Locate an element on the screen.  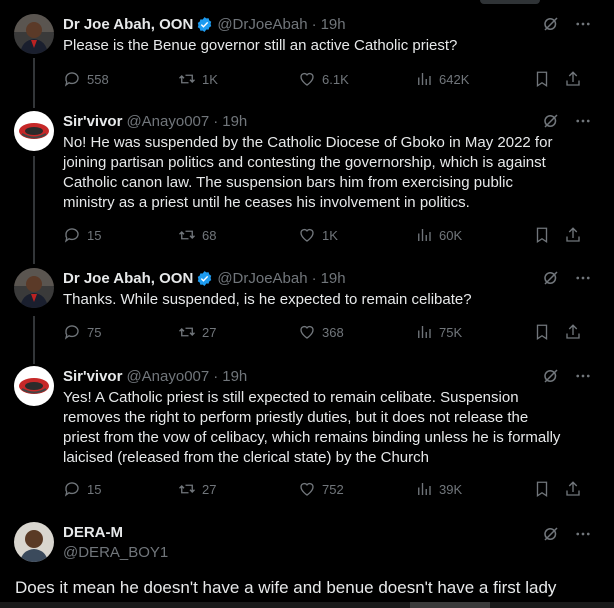
reply-button: 558 is located at coordinates (86, 79).